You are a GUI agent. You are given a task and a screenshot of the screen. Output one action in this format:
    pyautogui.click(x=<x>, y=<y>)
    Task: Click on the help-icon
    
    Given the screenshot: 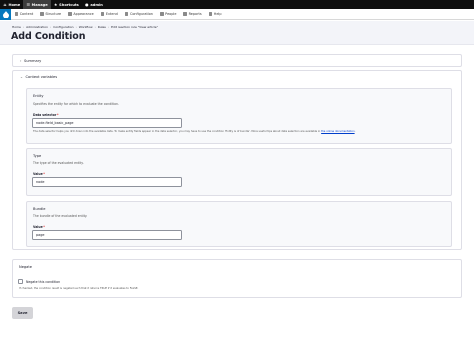 What is the action you would take?
    pyautogui.click(x=210, y=14)
    